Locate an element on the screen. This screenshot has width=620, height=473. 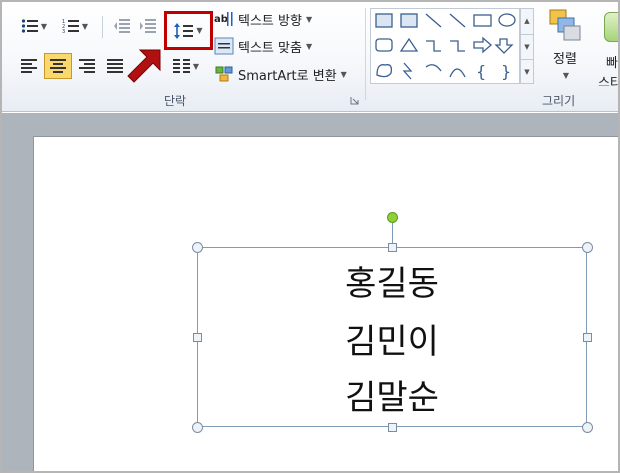
align-center-button is located at coordinates (58, 66).